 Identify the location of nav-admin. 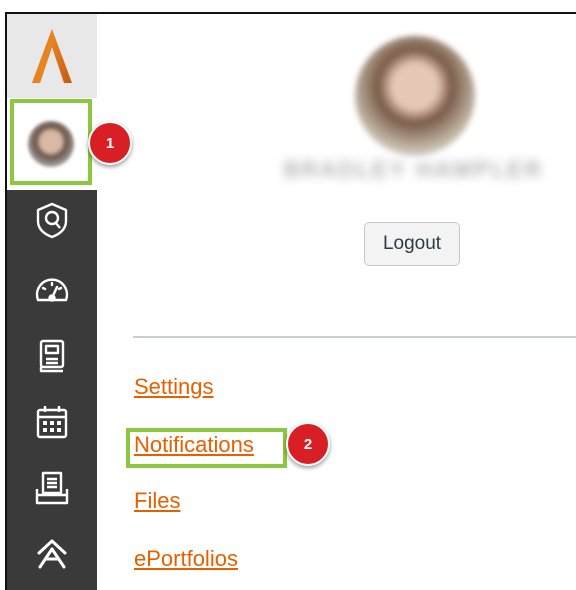
(52, 220).